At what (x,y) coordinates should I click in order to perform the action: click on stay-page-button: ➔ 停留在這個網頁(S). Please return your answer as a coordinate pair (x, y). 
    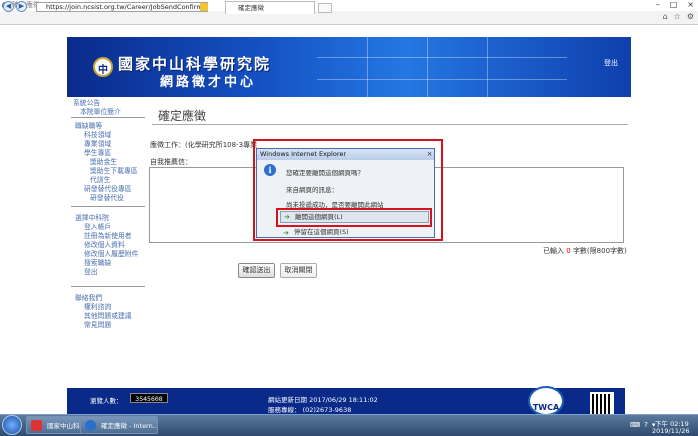
    Looking at the image, I should click on (354, 232).